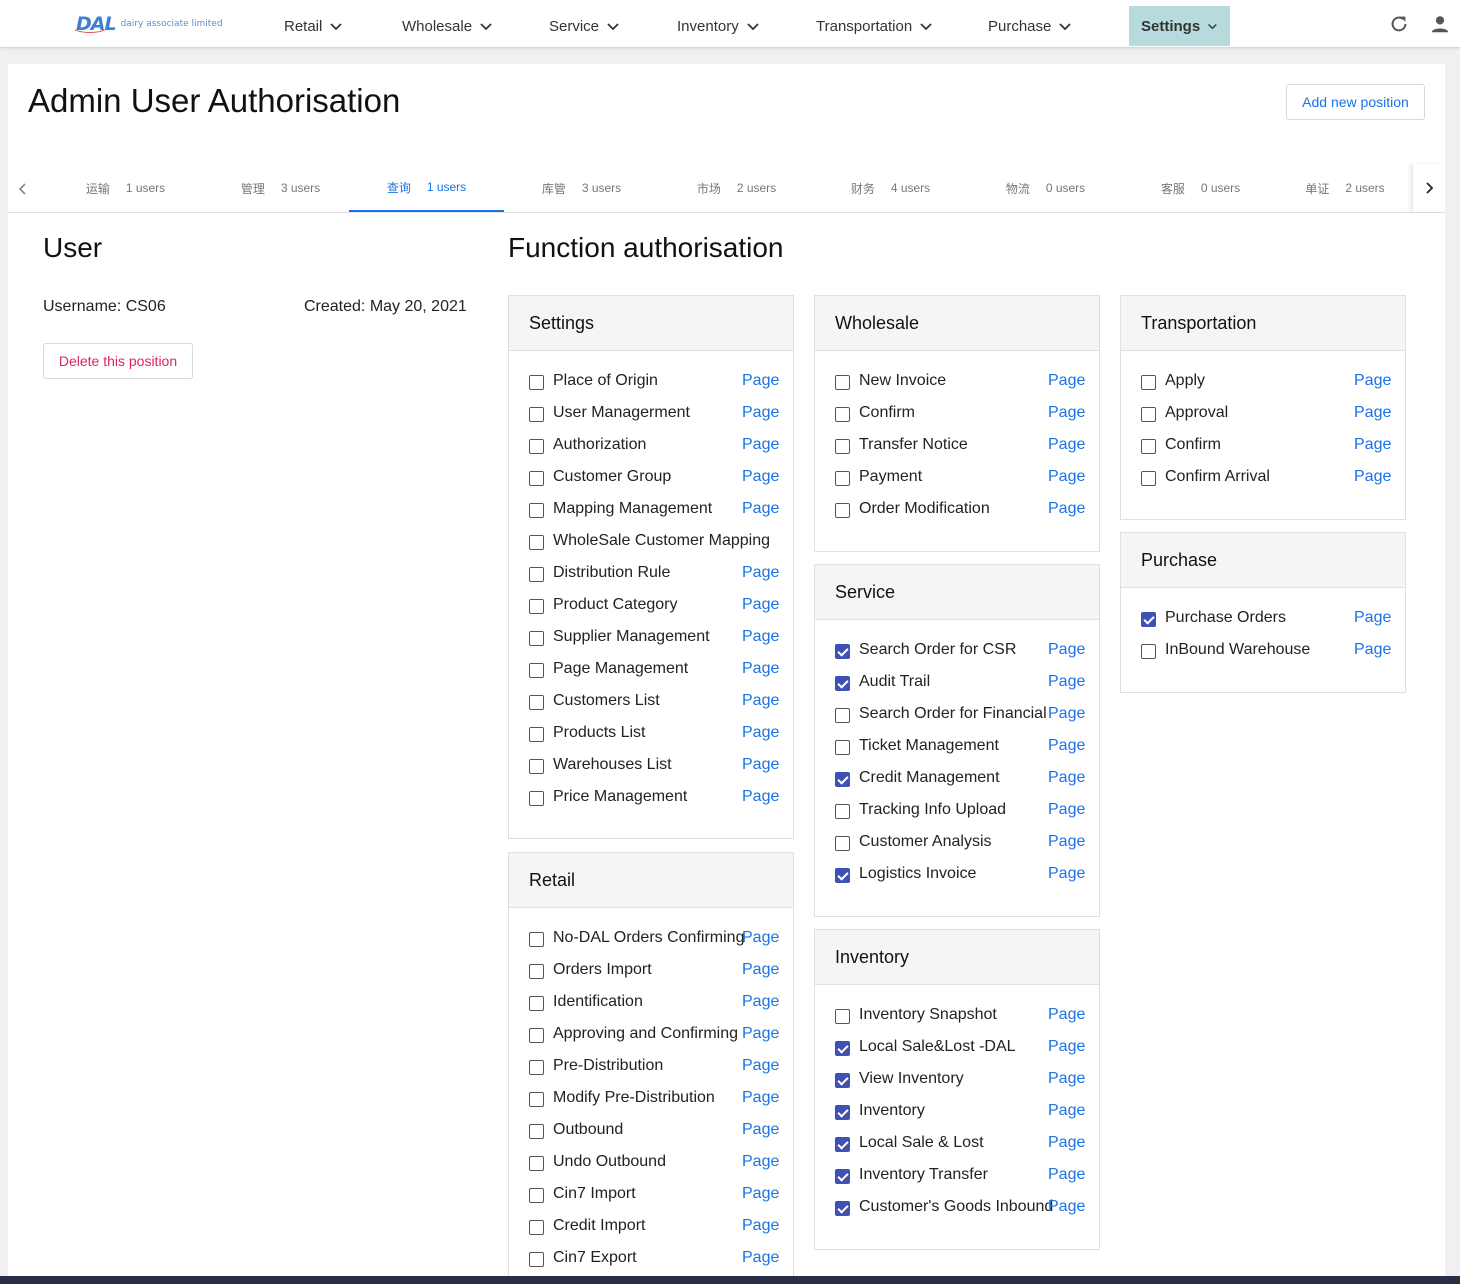 This screenshot has width=1460, height=1284. What do you see at coordinates (1200, 188) in the screenshot?
I see `tab-position: 客服 0 users` at bounding box center [1200, 188].